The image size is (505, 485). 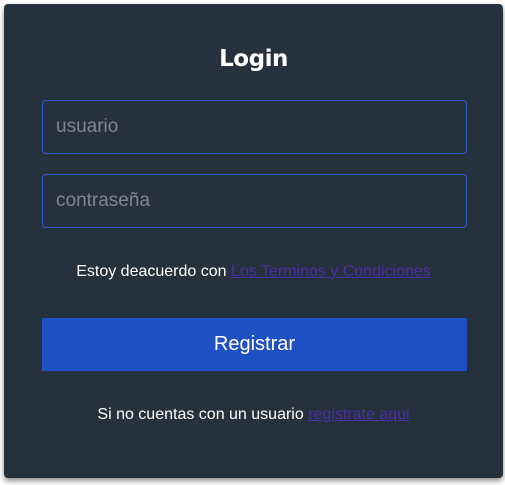 I want to click on signup-prefix-text: Si no cuentas con un usuario, so click(x=203, y=414).